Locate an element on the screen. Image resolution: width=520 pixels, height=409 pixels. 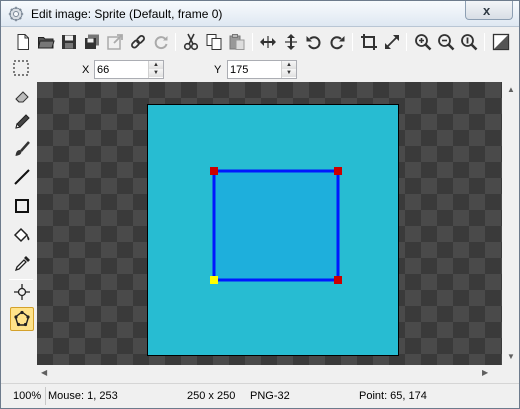
main-toolbar is located at coordinates (260, 42).